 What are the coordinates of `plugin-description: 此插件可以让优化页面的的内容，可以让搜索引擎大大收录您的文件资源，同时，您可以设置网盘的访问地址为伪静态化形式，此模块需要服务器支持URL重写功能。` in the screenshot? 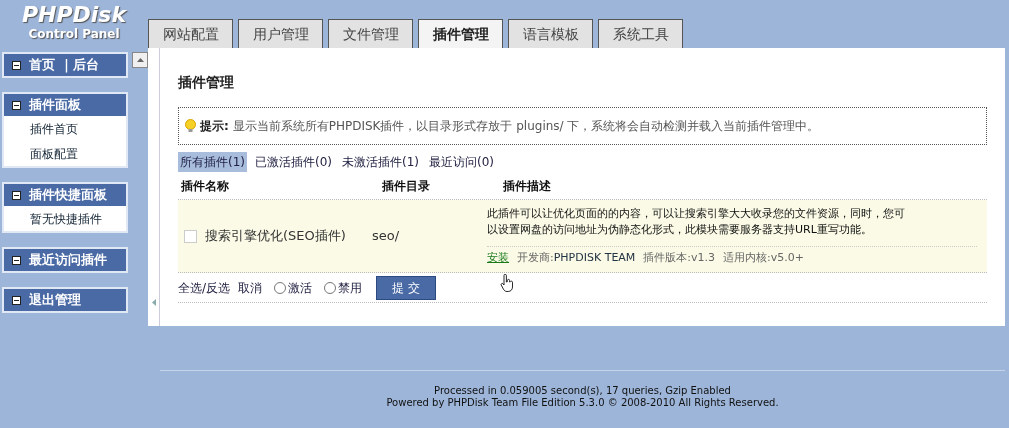 It's located at (696, 222).